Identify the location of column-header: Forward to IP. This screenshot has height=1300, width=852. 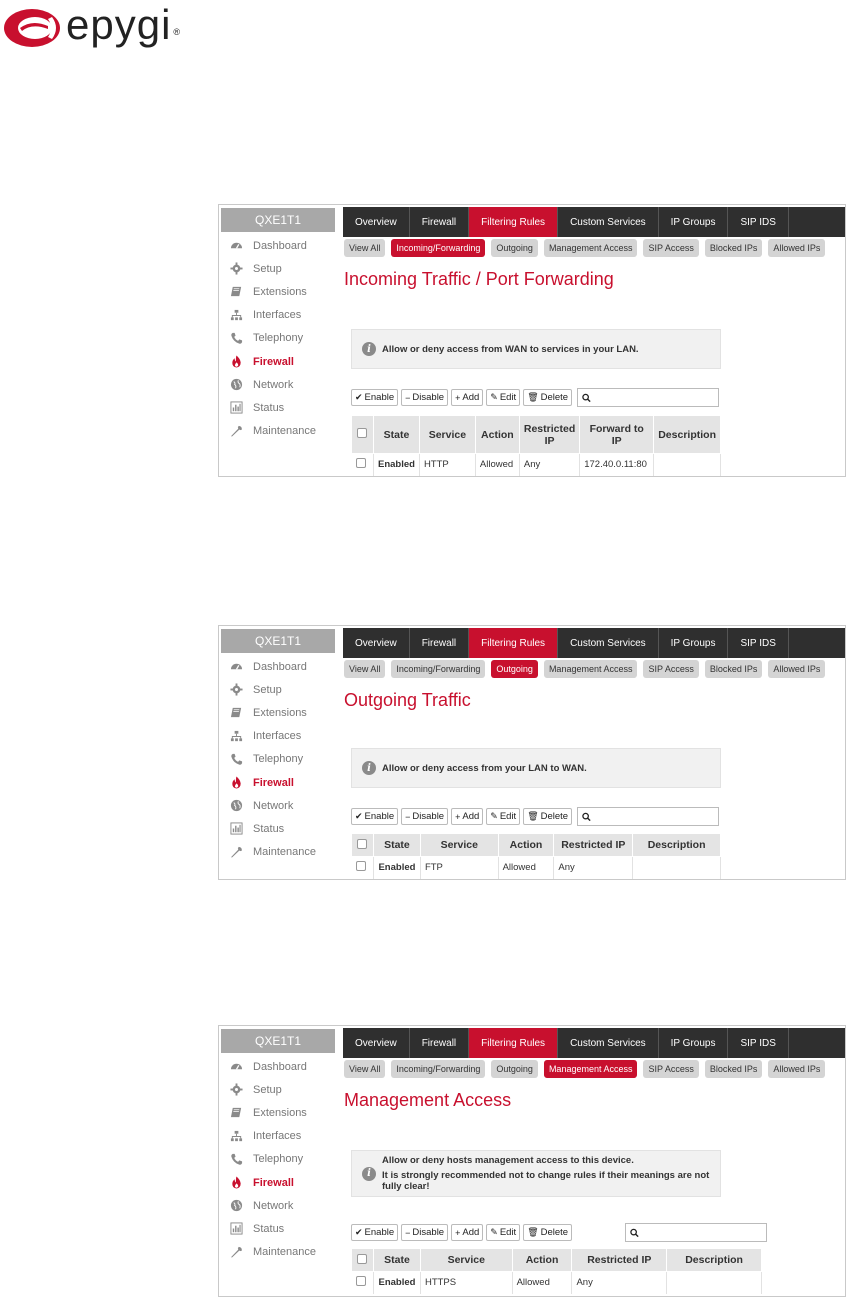
(617, 434).